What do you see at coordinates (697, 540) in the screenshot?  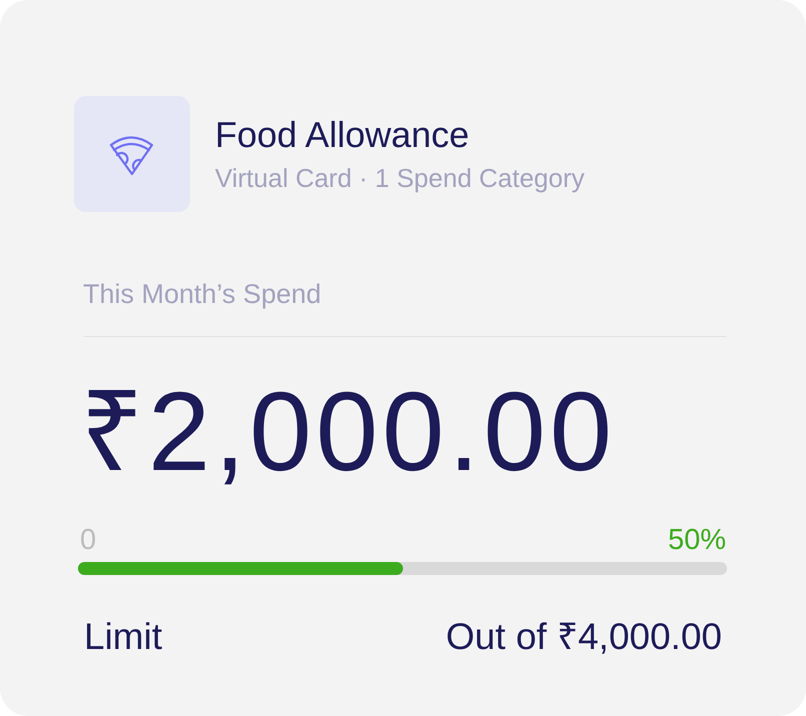 I see `progress-percent: 50%` at bounding box center [697, 540].